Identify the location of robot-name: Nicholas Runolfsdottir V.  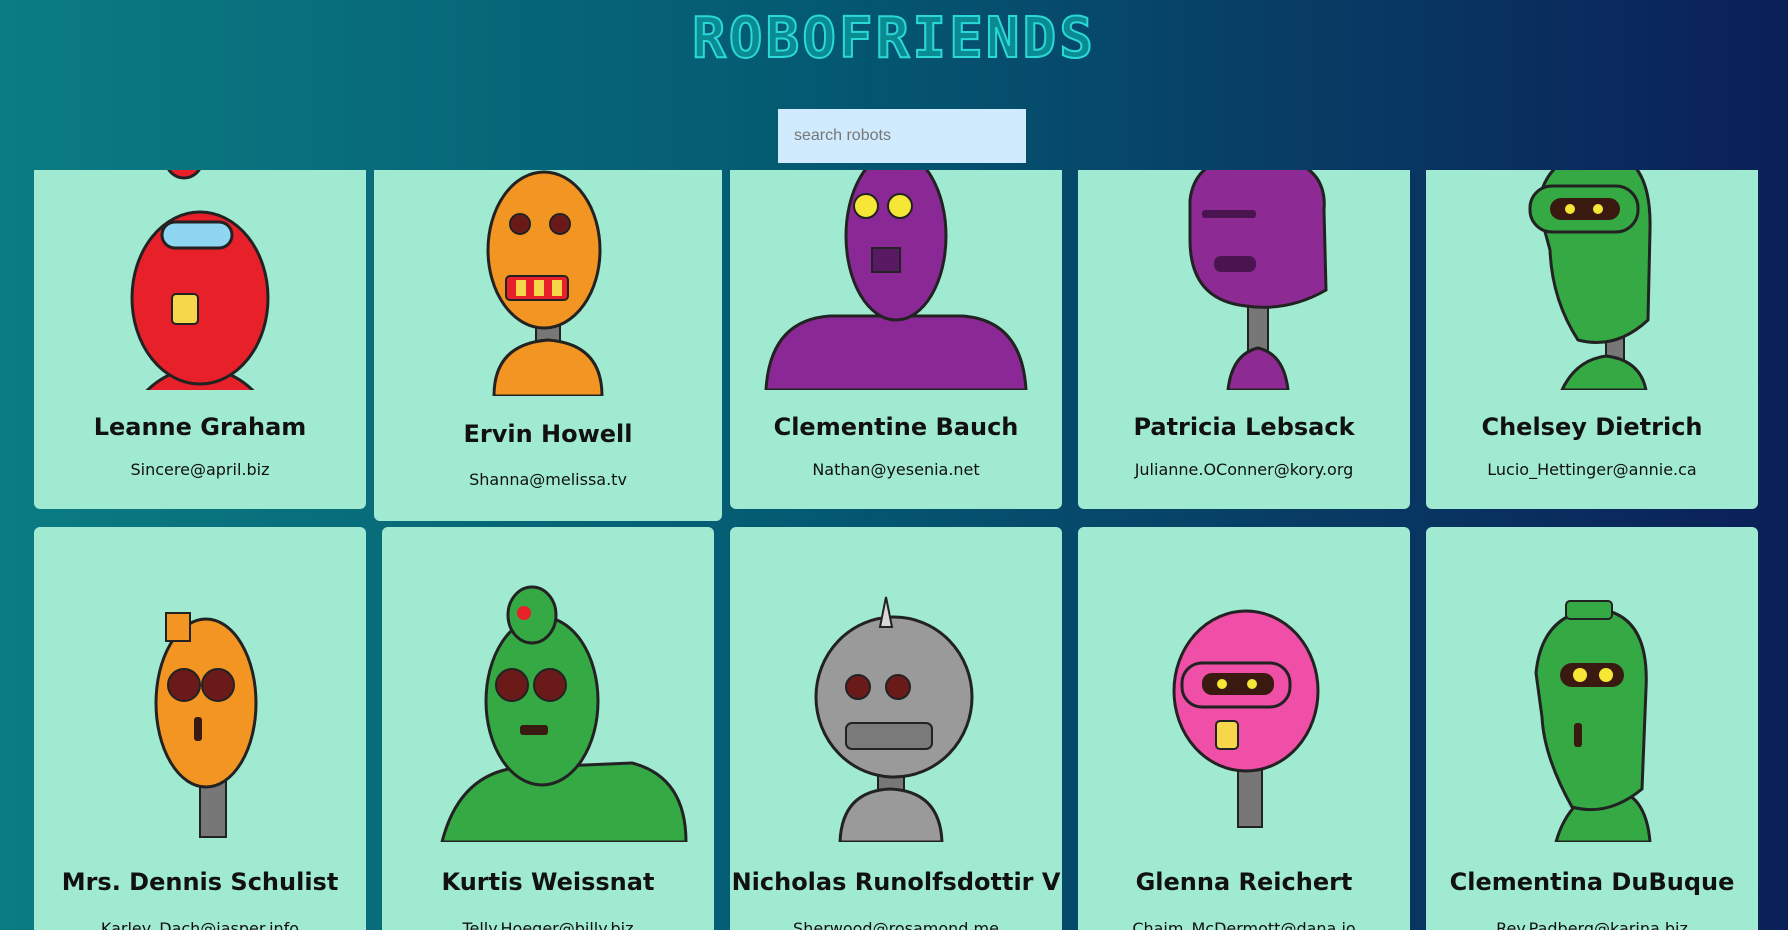
(896, 882).